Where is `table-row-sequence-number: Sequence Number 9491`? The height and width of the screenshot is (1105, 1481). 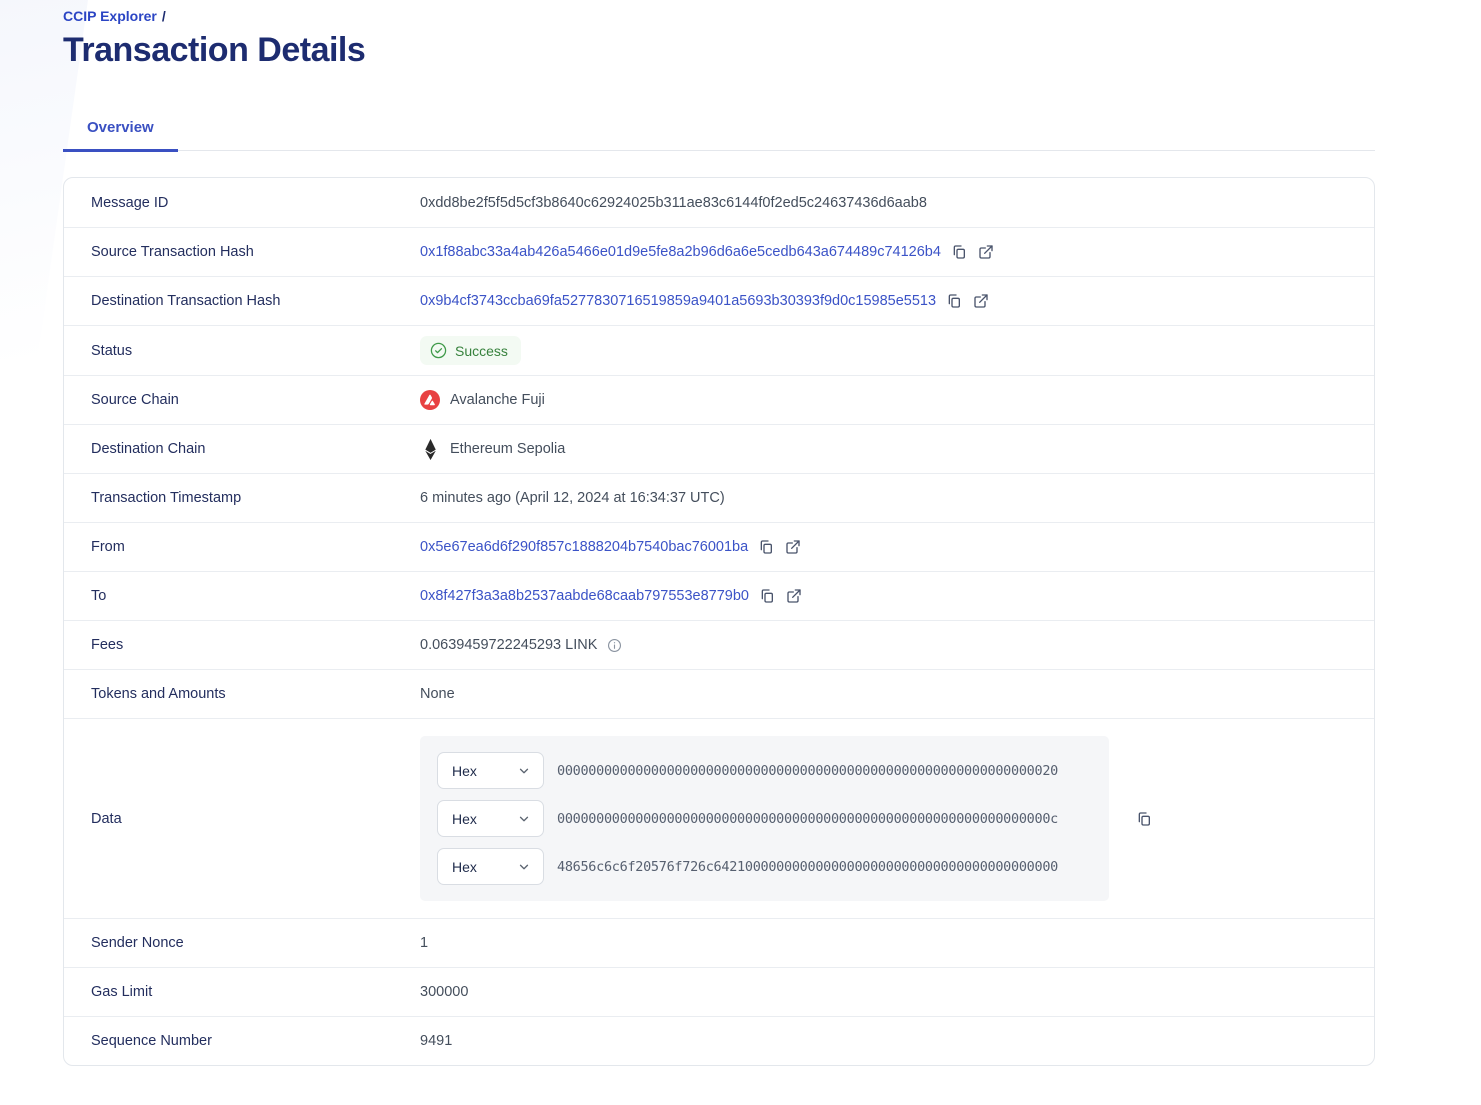 table-row-sequence-number: Sequence Number 9491 is located at coordinates (719, 1040).